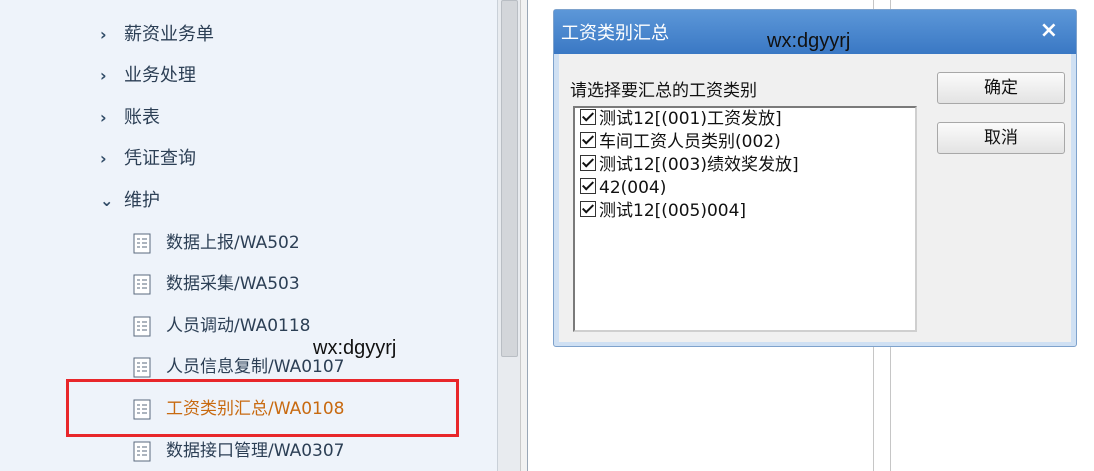 This screenshot has width=1094, height=471. Describe the element at coordinates (114, 4) in the screenshot. I see `tree-item-cut-off: 设置` at that location.